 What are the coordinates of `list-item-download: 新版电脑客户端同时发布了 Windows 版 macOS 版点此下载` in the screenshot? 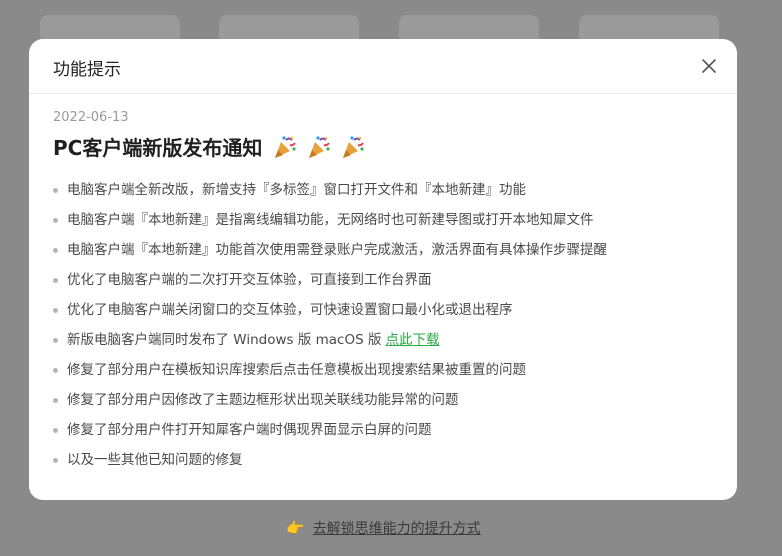 It's located at (383, 340).